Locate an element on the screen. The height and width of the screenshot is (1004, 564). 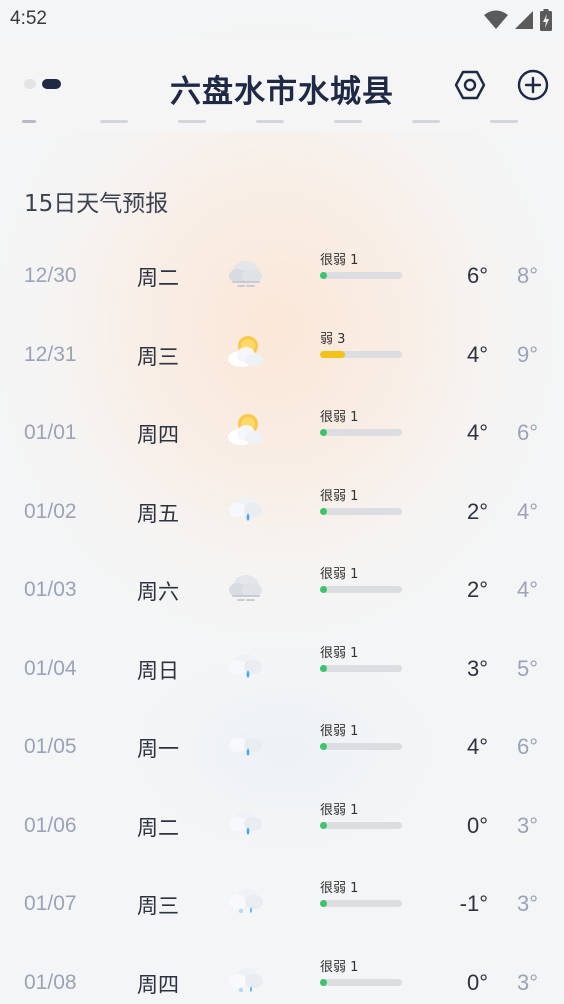
forecast-row: 12/30 周二 很弱 1 6° 8° is located at coordinates (282, 279).